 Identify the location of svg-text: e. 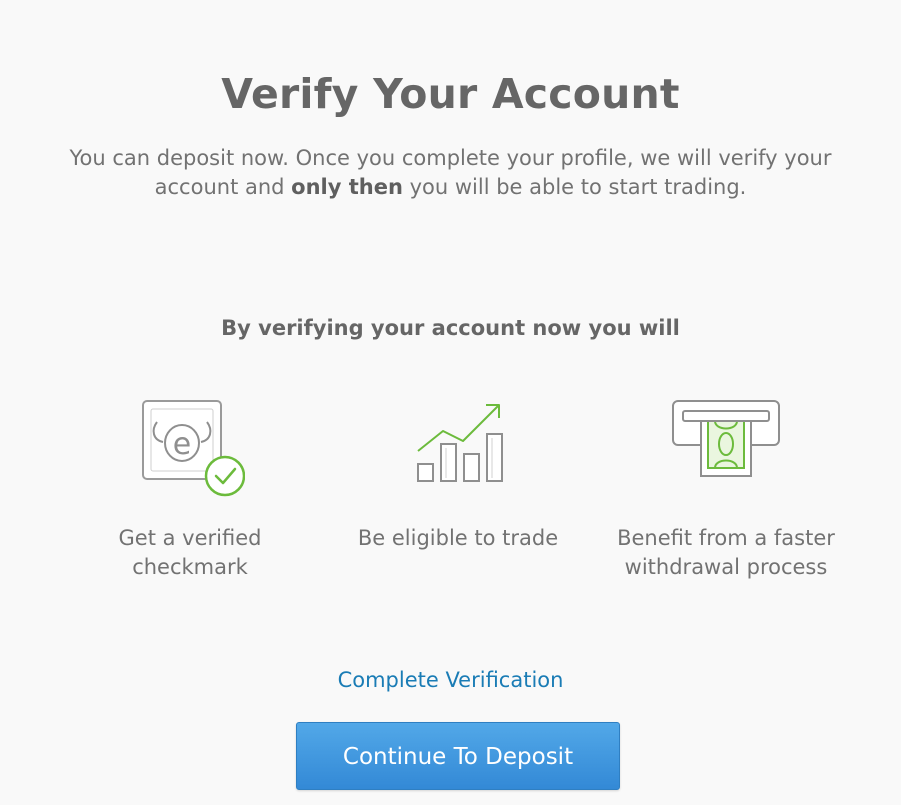
(182, 444).